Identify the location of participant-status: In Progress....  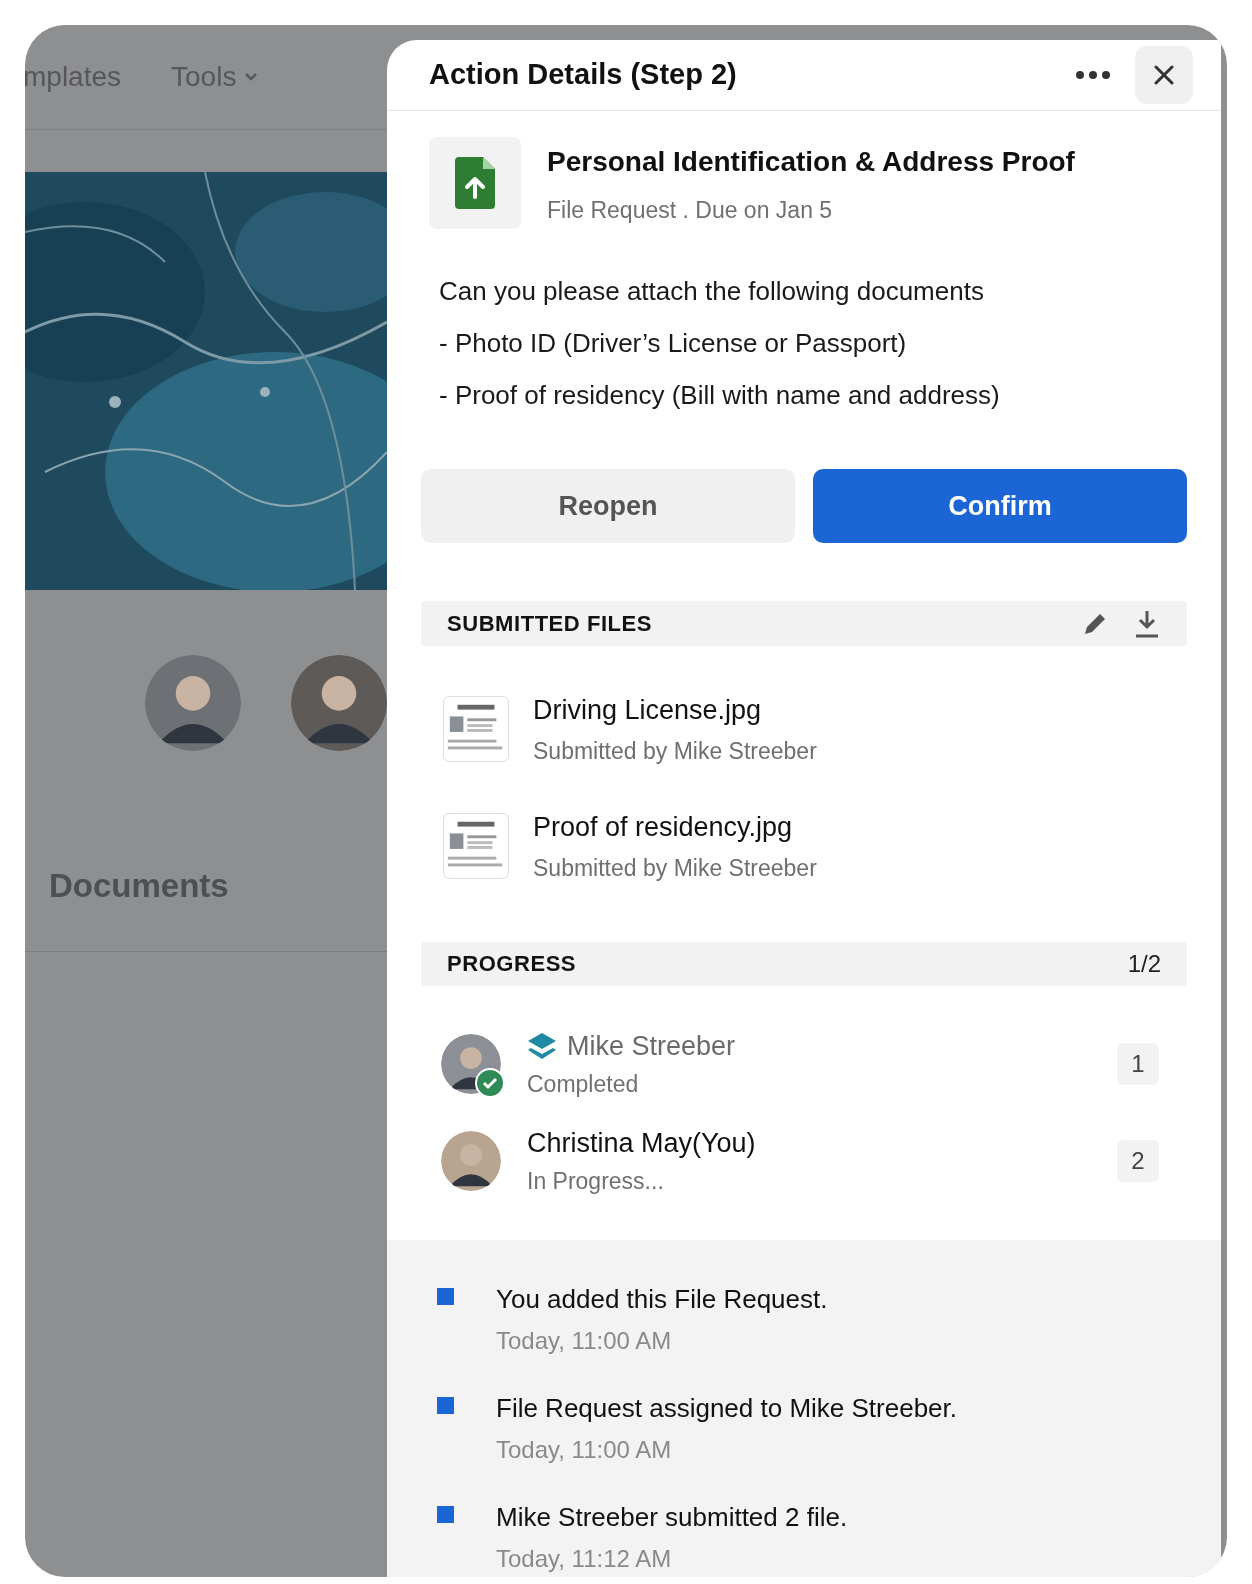
(596, 1181).